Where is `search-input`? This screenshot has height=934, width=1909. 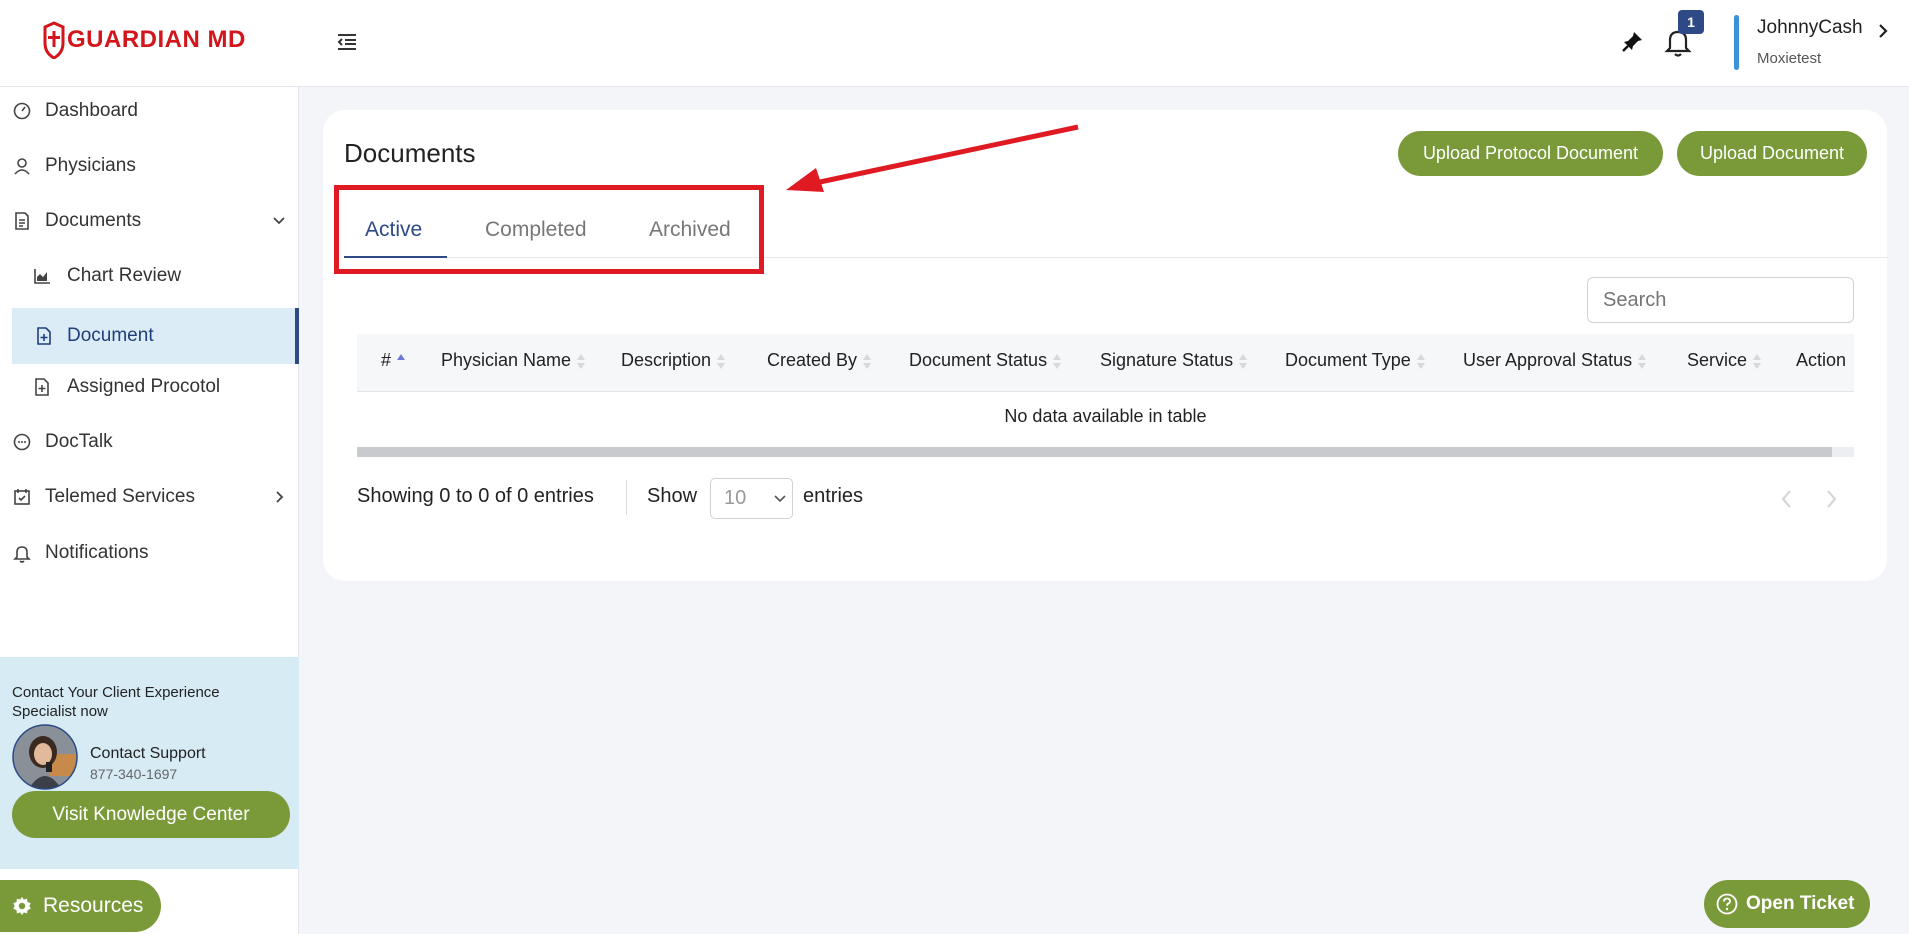 search-input is located at coordinates (1720, 300).